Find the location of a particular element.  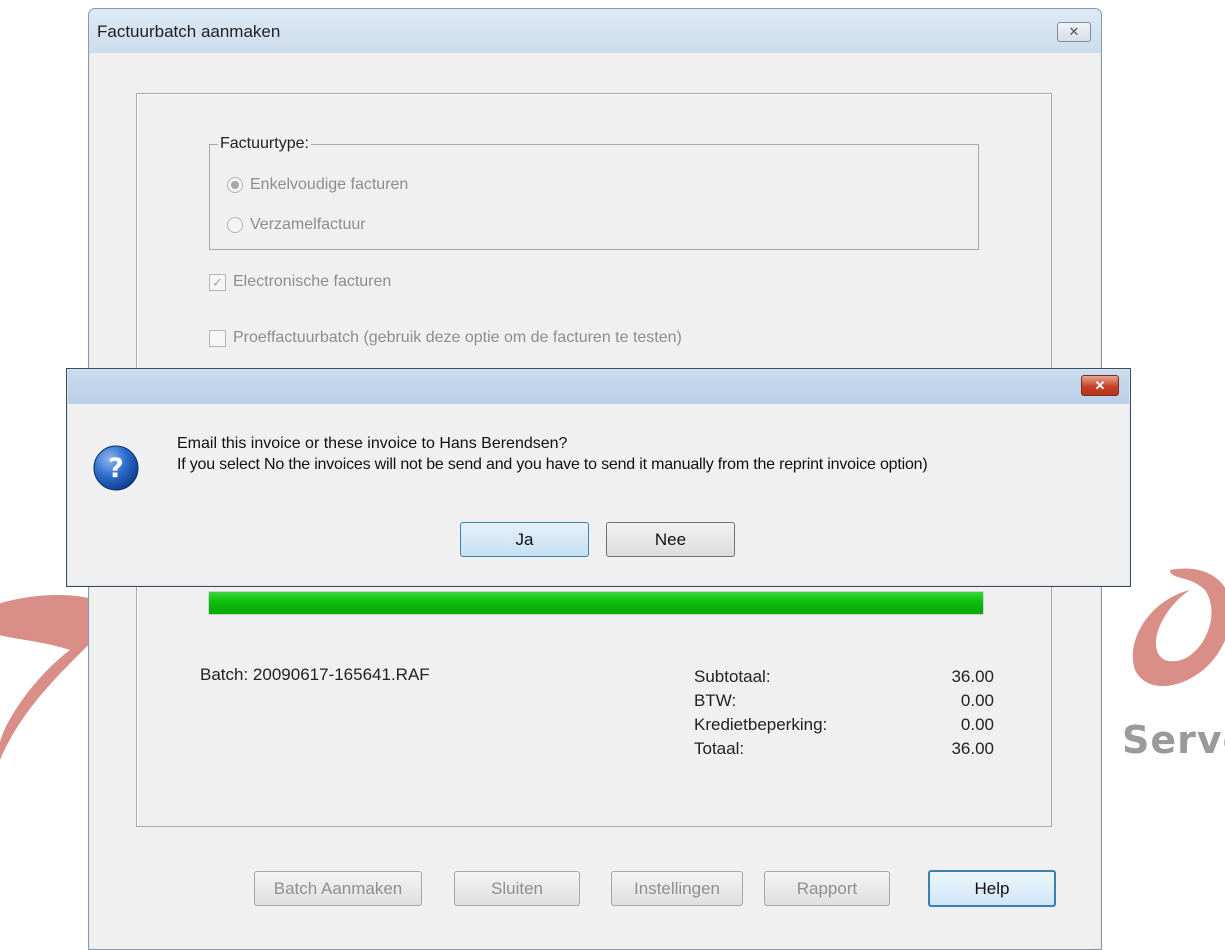

checkbox-electronische-facturen: ✓ Electronische facturen is located at coordinates (300, 282).